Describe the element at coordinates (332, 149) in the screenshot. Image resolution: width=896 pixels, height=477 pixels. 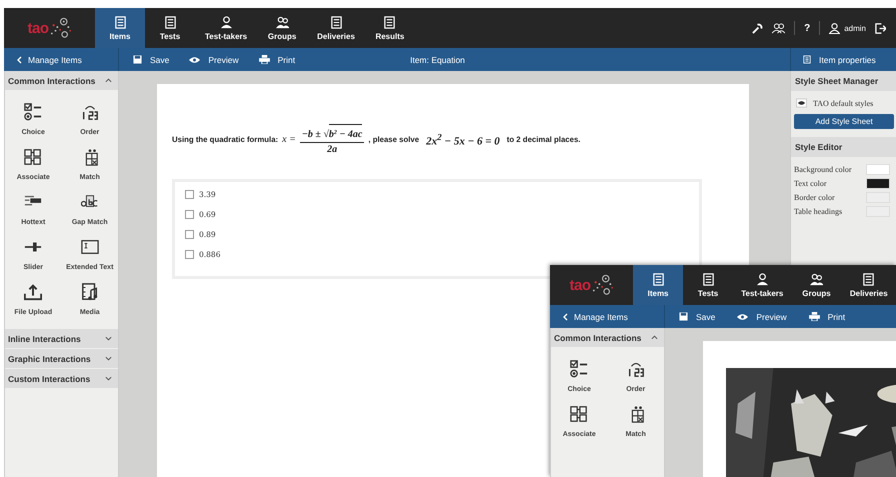
I see `fraction-denominator: 2a` at that location.